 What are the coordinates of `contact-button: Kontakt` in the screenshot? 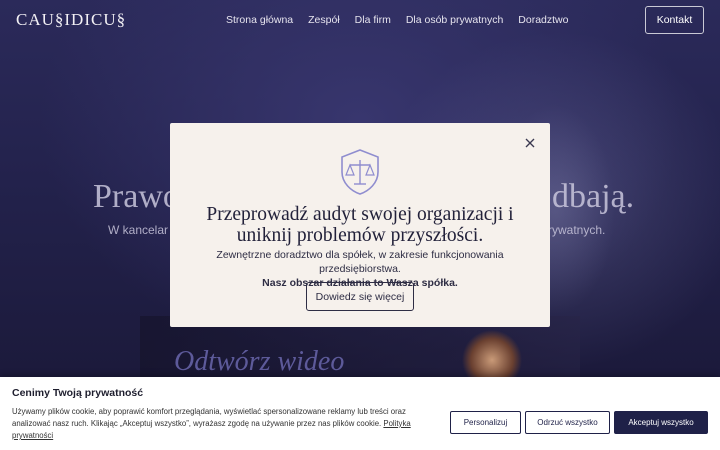 It's located at (674, 20).